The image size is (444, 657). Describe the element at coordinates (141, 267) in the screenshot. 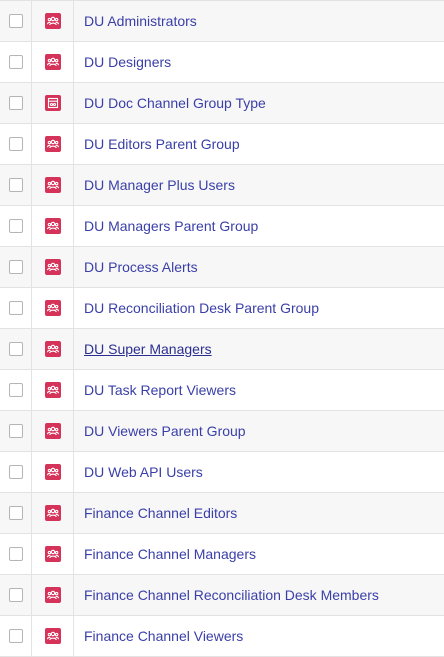

I see `group-name-link: DU Process Alerts` at that location.